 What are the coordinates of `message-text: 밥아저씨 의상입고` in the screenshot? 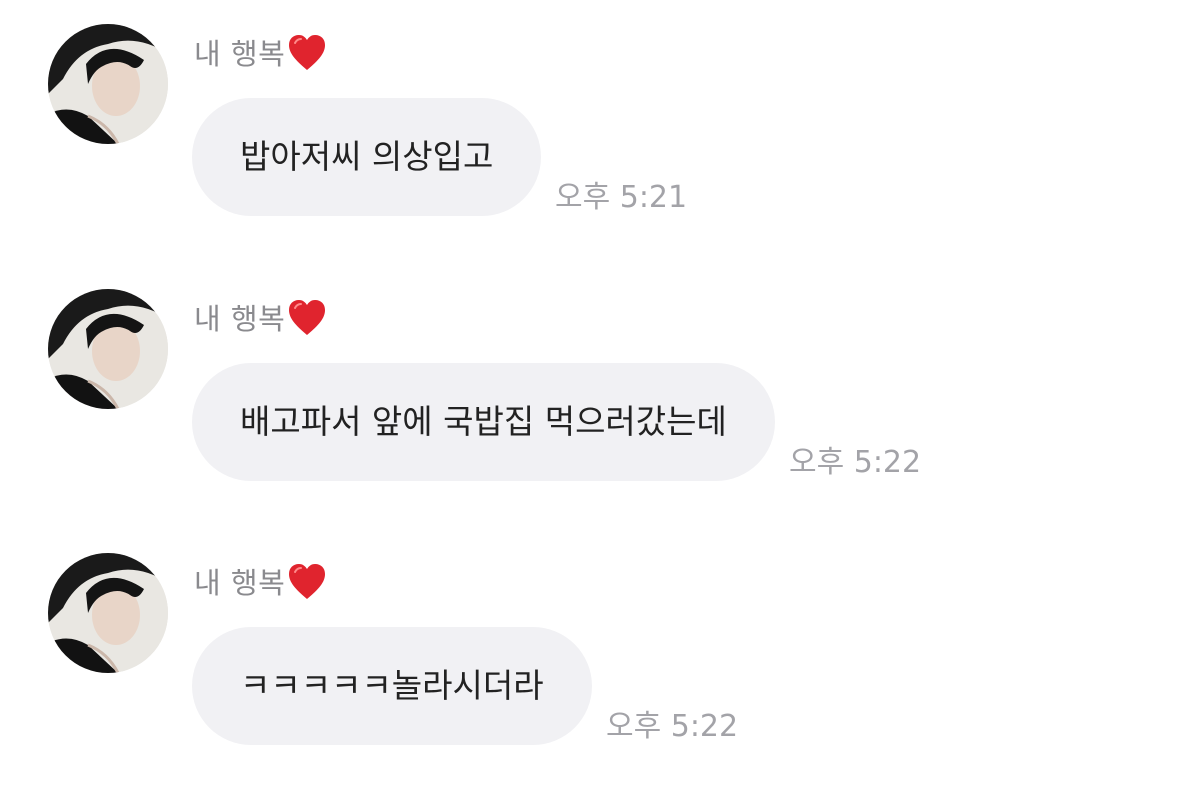 It's located at (367, 156).